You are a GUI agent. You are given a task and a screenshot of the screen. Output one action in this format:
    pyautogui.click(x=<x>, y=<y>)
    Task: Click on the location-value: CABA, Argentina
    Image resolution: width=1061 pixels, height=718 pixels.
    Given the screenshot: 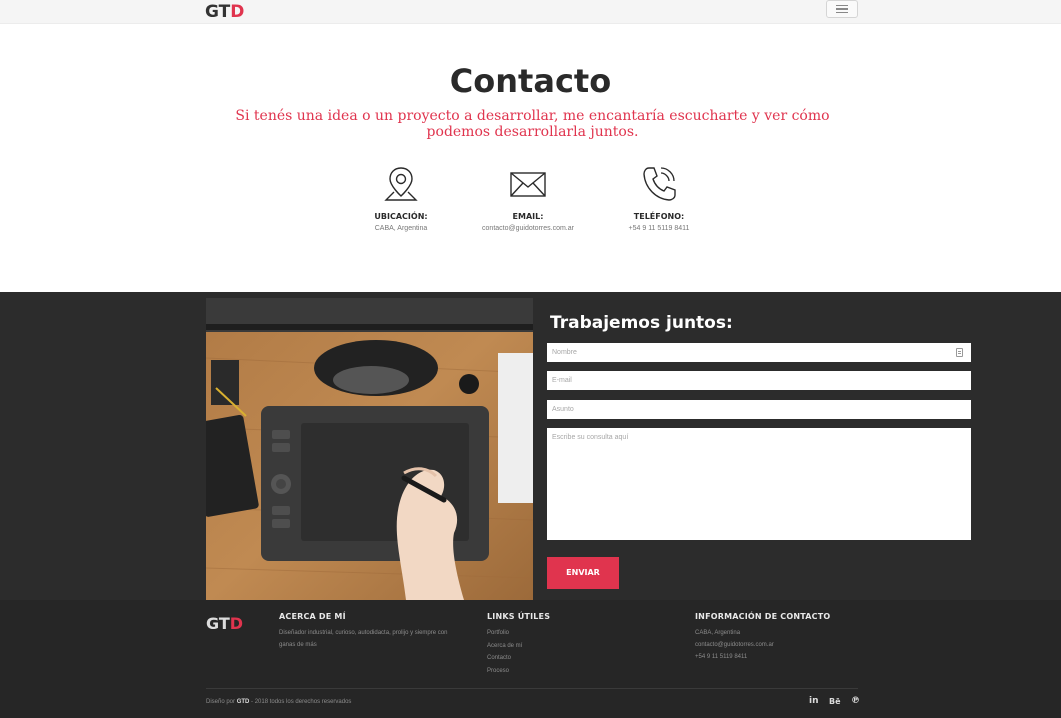 What is the action you would take?
    pyautogui.click(x=401, y=228)
    